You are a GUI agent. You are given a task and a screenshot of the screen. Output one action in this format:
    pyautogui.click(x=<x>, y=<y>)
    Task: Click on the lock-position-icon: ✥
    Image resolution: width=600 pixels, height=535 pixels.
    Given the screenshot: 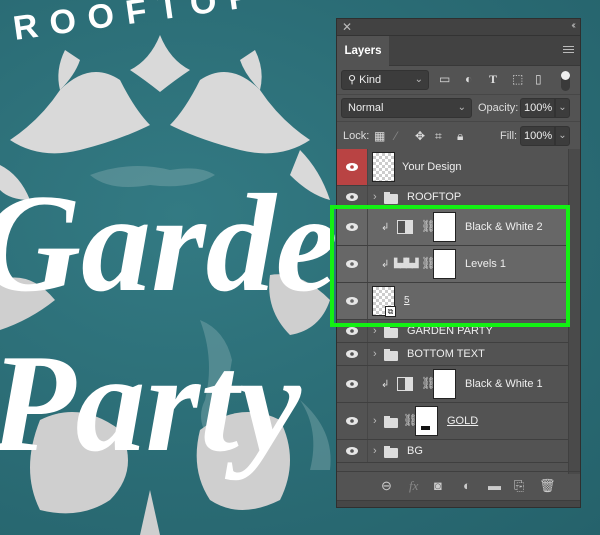 What is the action you would take?
    pyautogui.click(x=420, y=136)
    